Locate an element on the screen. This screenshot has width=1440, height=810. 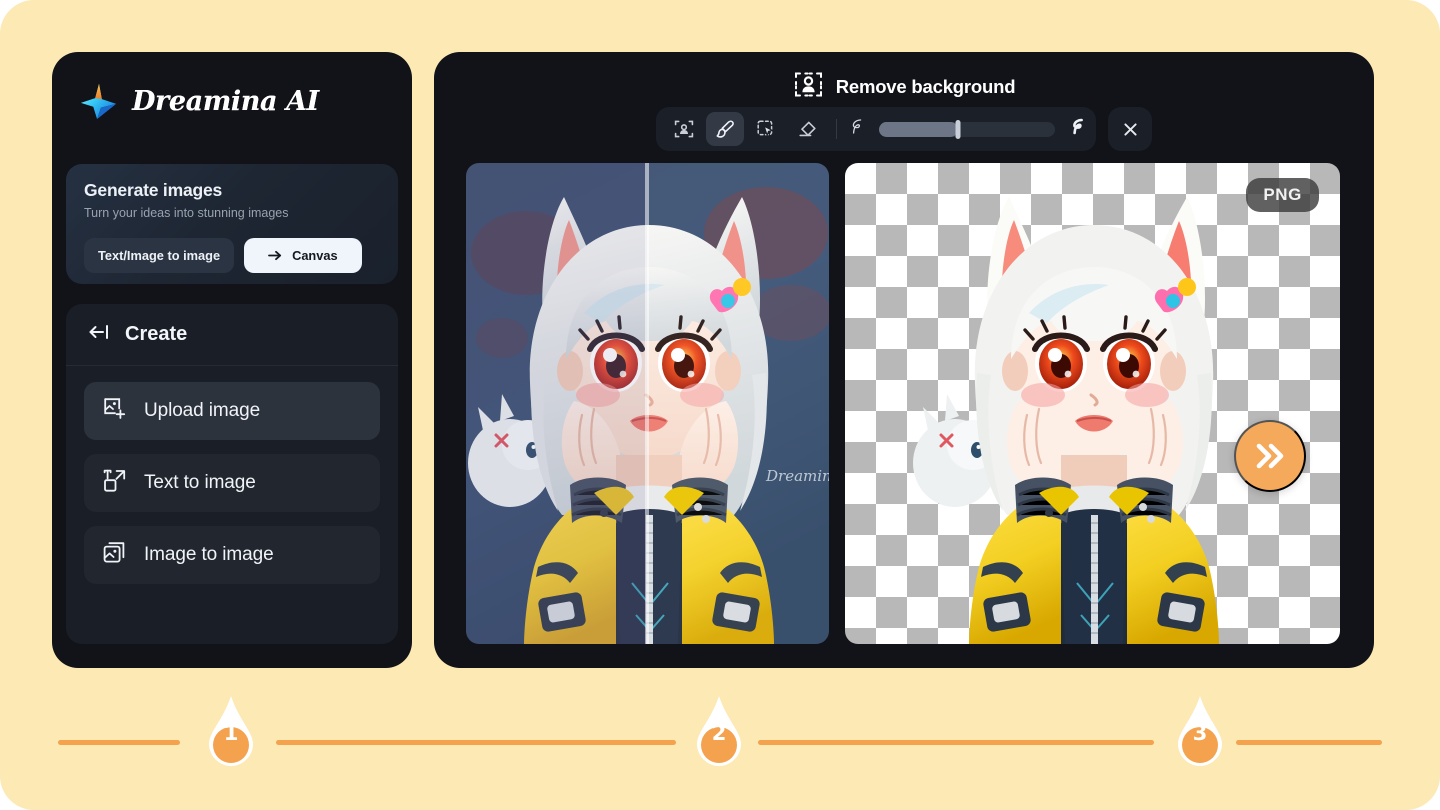
toolbar-divider is located at coordinates (836, 129).